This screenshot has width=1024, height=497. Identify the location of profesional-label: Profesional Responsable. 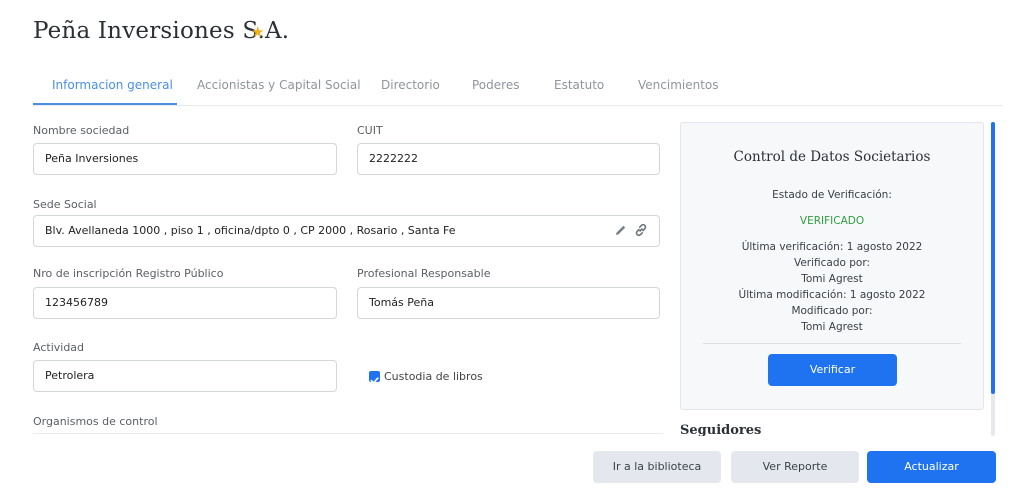
(424, 273).